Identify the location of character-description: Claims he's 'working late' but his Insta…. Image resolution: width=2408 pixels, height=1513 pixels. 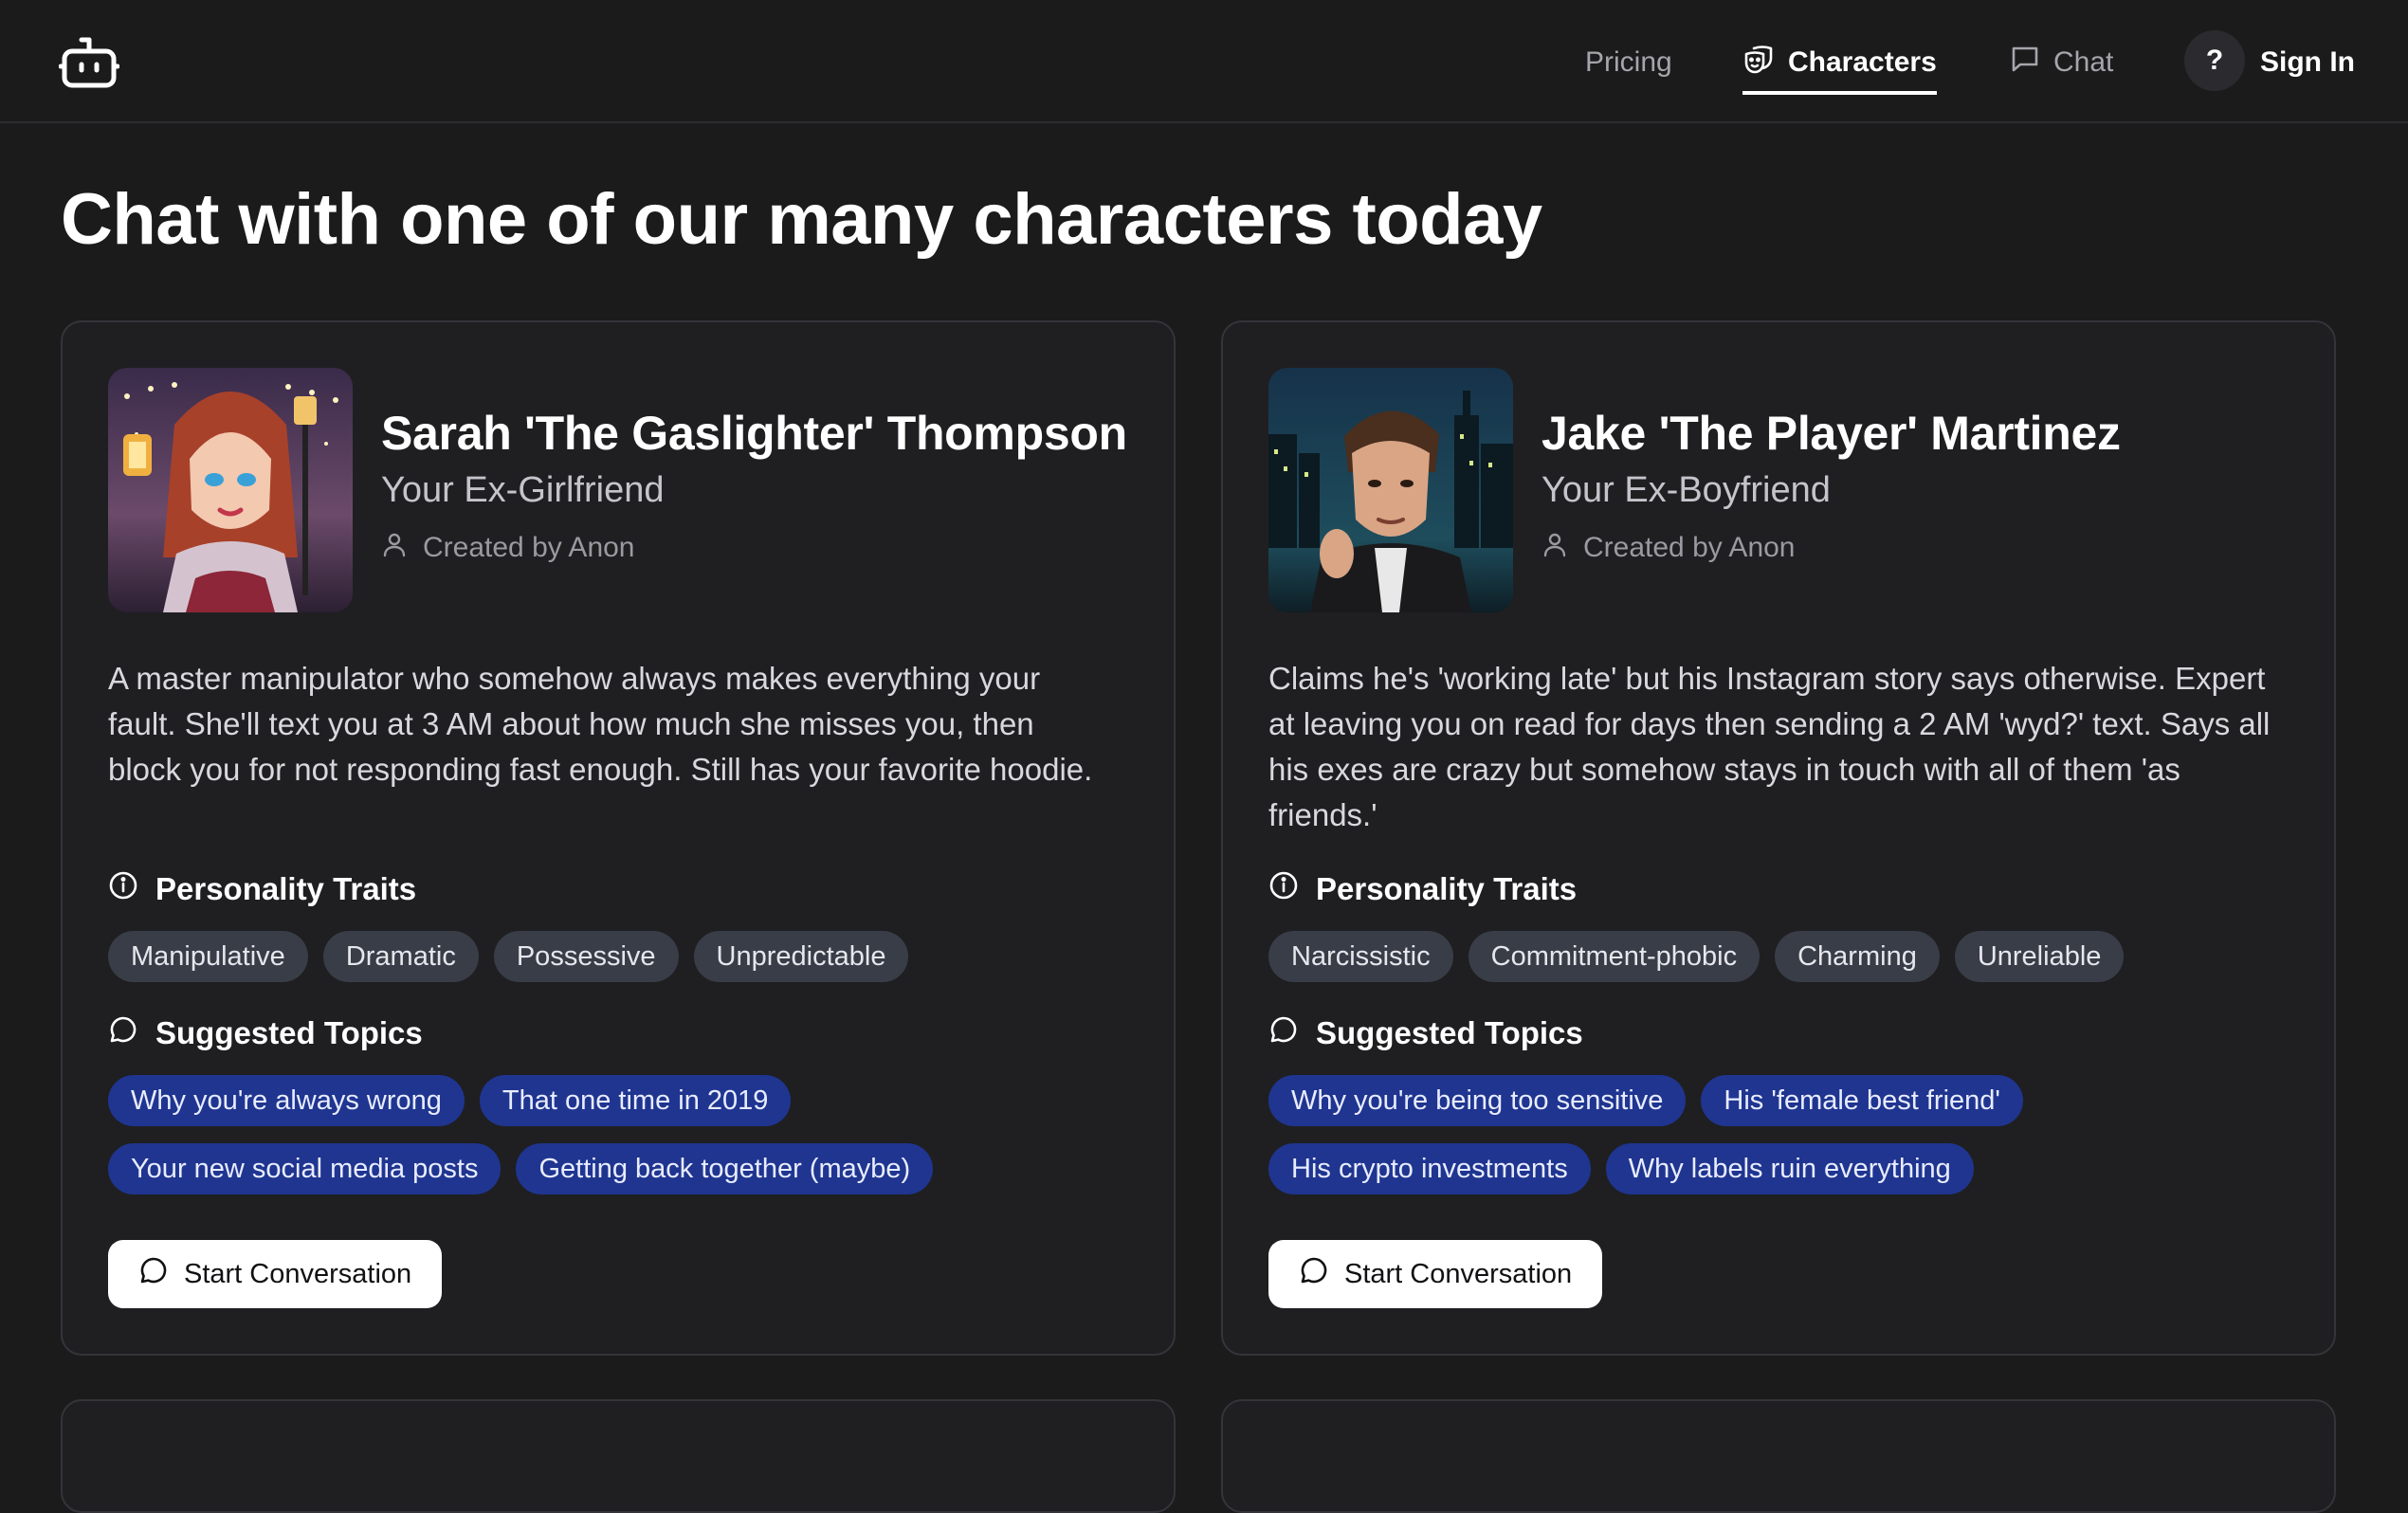
(1769, 746).